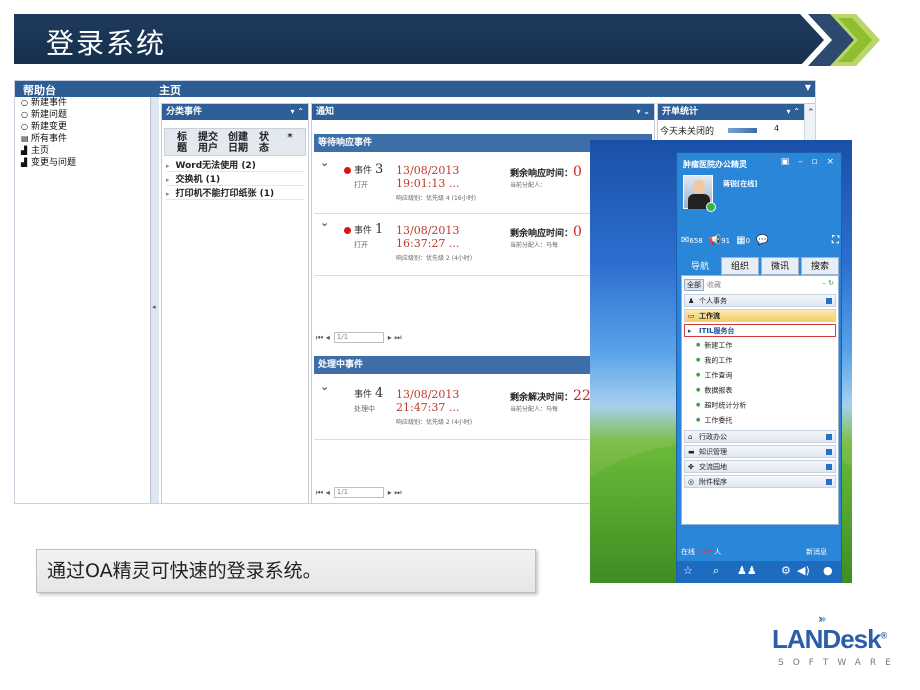 Image resolution: width=920 pixels, height=690 pixels. Describe the element at coordinates (690, 437) in the screenshot. I see `building-icon: ⌂` at that location.